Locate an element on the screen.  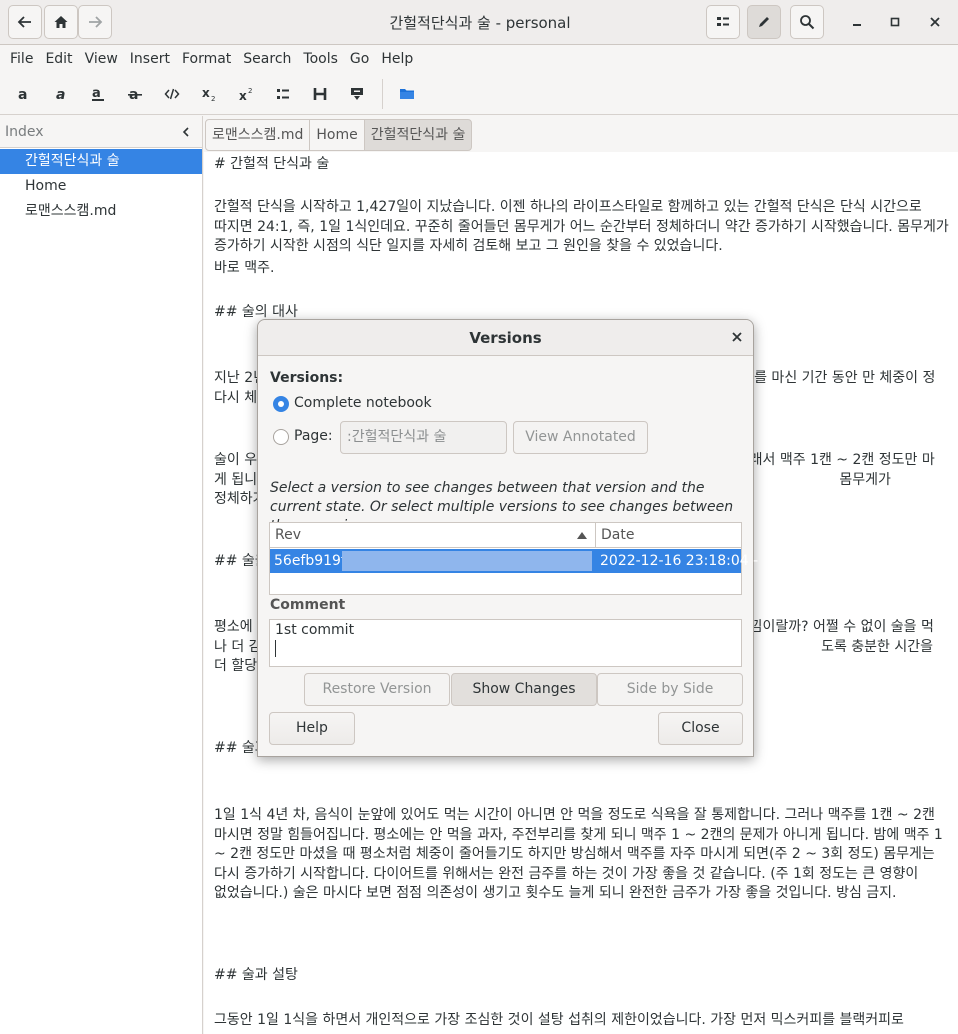
minimize-icon is located at coordinates (857, 25).